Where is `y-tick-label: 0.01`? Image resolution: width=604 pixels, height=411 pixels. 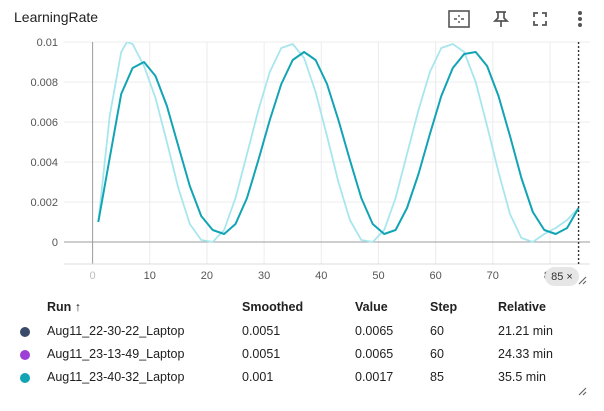 y-tick-label: 0.01 is located at coordinates (47, 43).